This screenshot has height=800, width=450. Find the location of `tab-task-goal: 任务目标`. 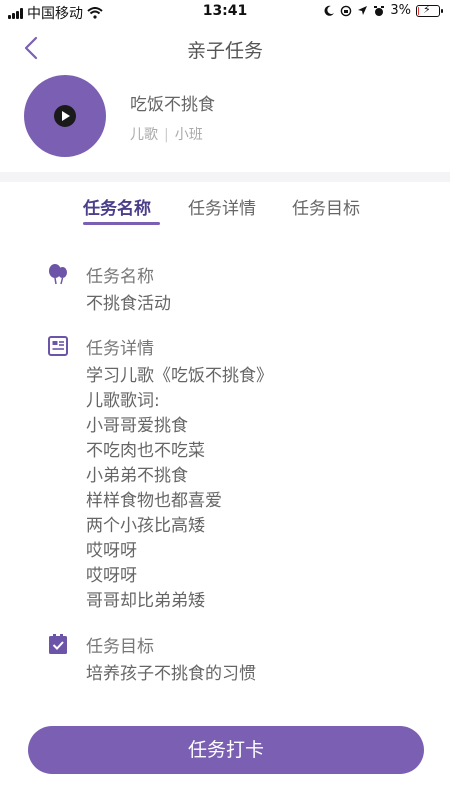

tab-task-goal: 任务目标 is located at coordinates (326, 206).